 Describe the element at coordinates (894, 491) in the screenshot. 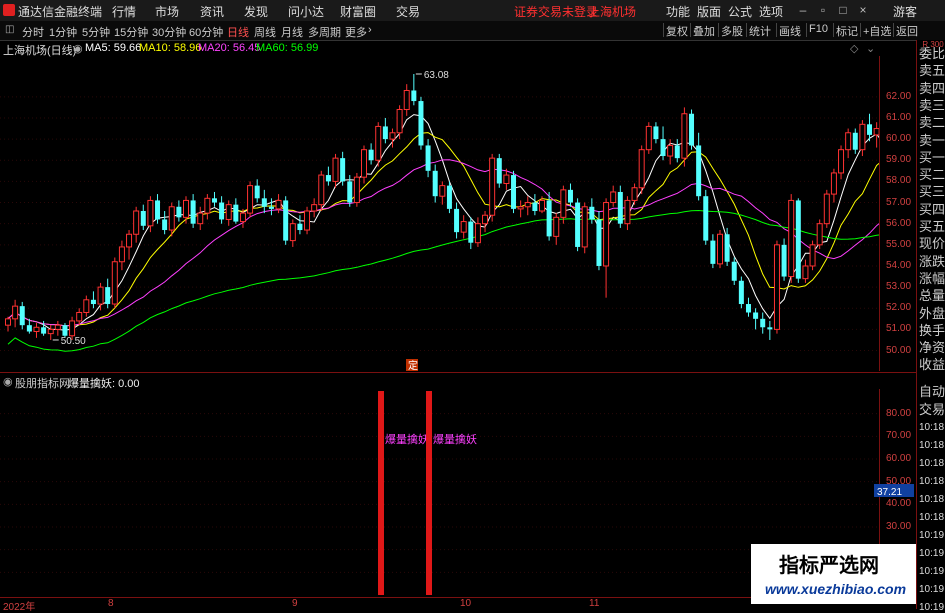

I see `indicator-current-box: 37.21` at that location.